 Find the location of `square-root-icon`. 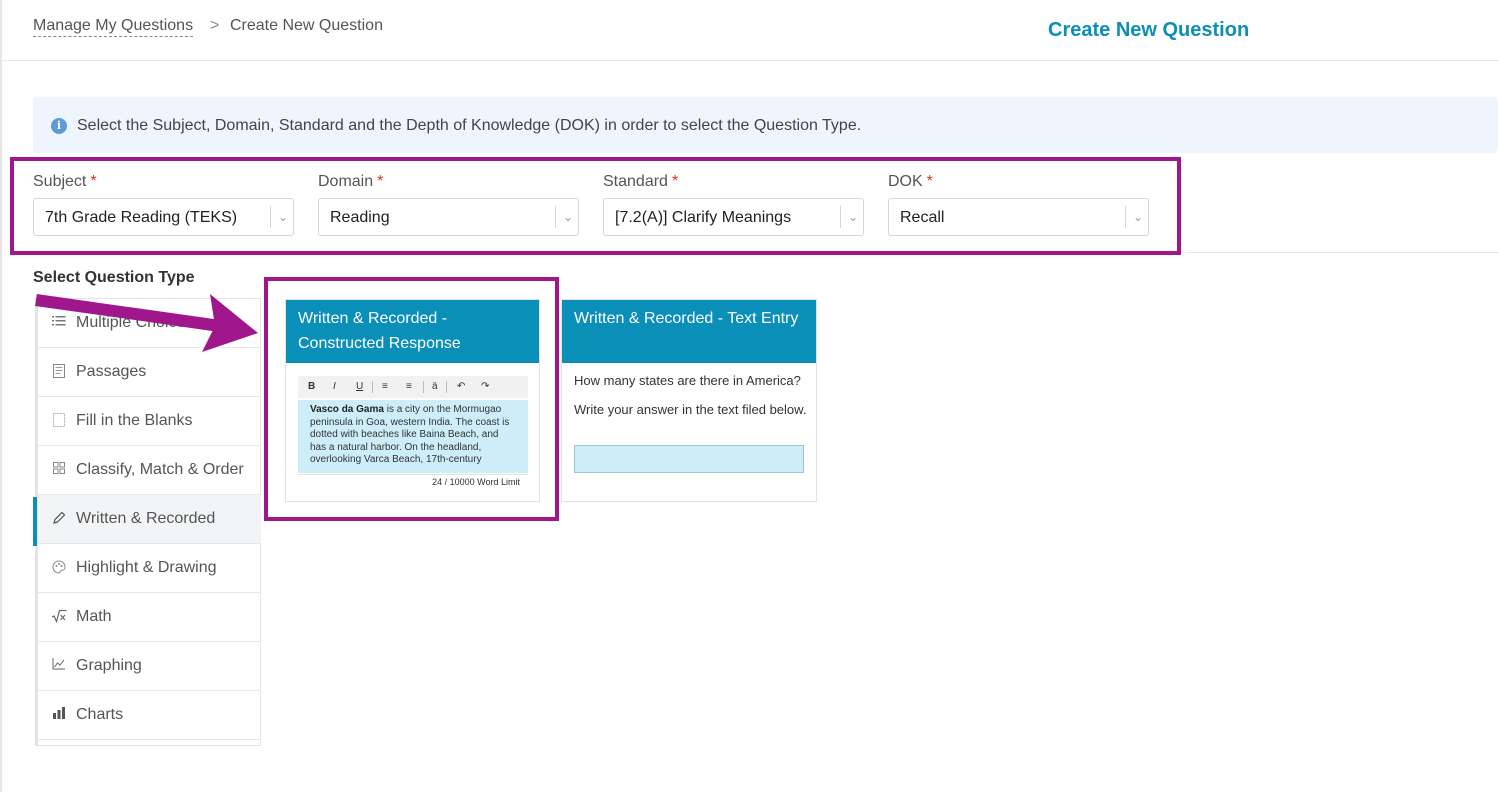

square-root-icon is located at coordinates (59, 617).